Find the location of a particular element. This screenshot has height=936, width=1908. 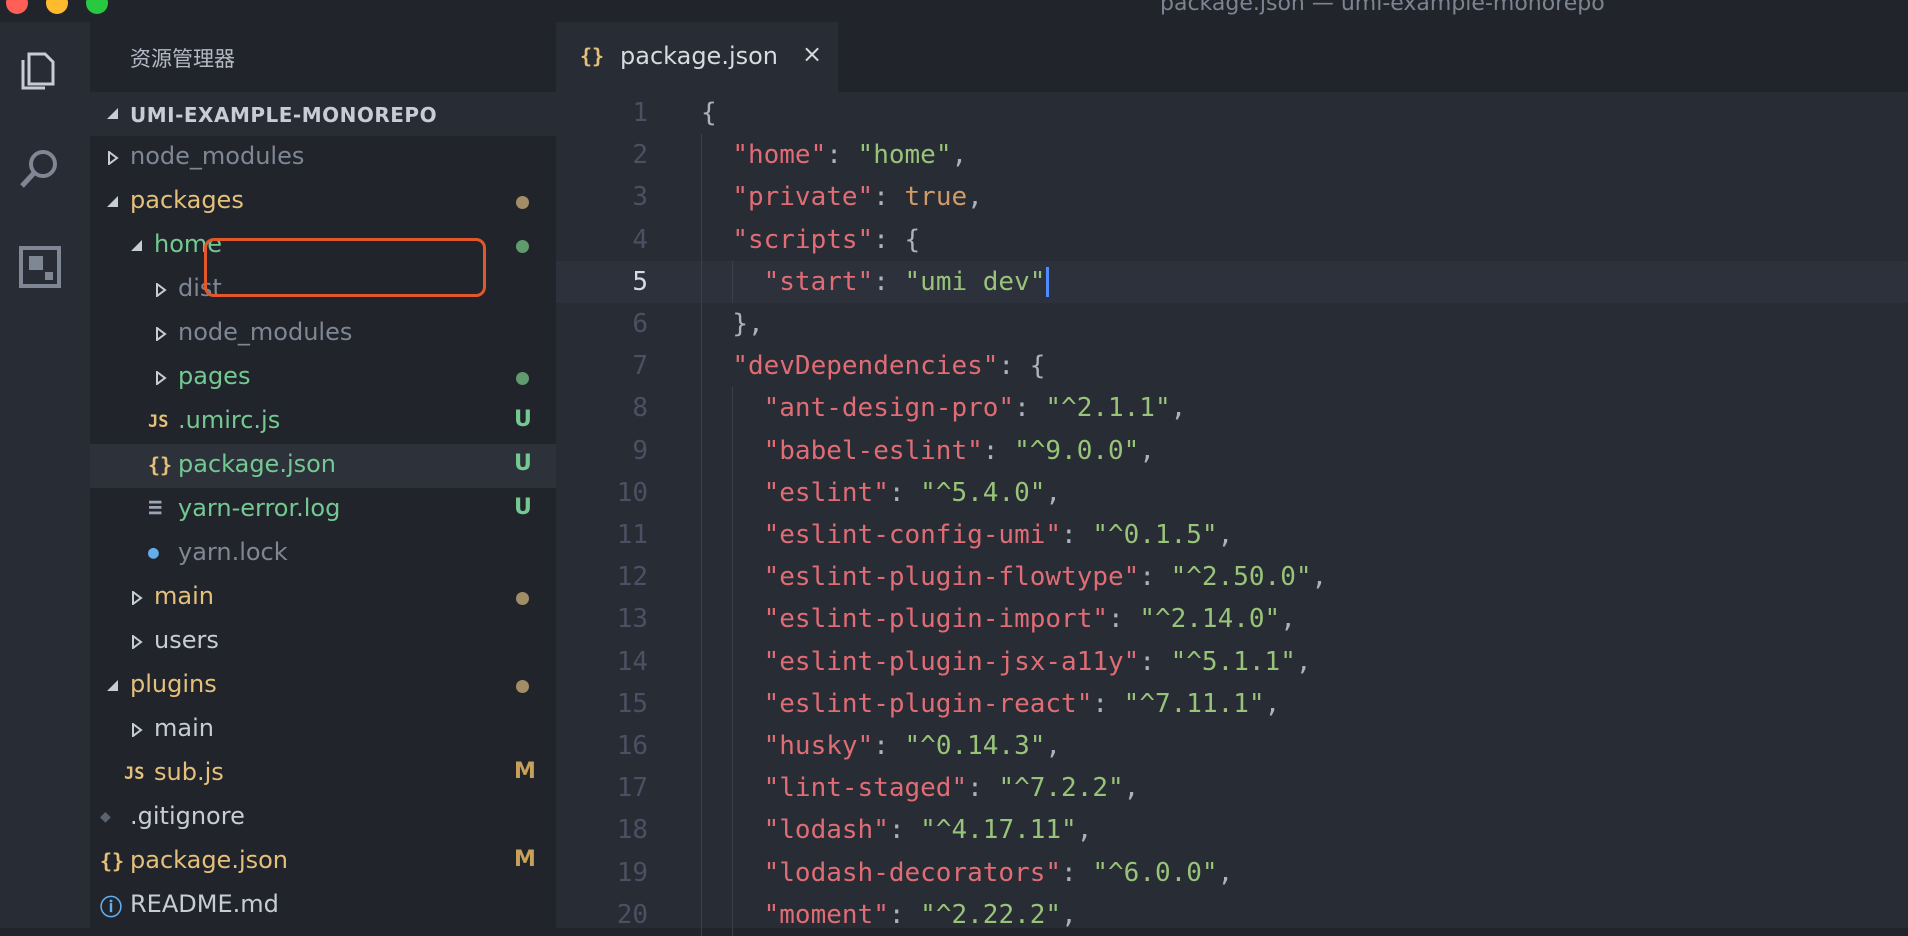

code-text: "moment": "^2.22.2", is located at coordinates (920, 915).